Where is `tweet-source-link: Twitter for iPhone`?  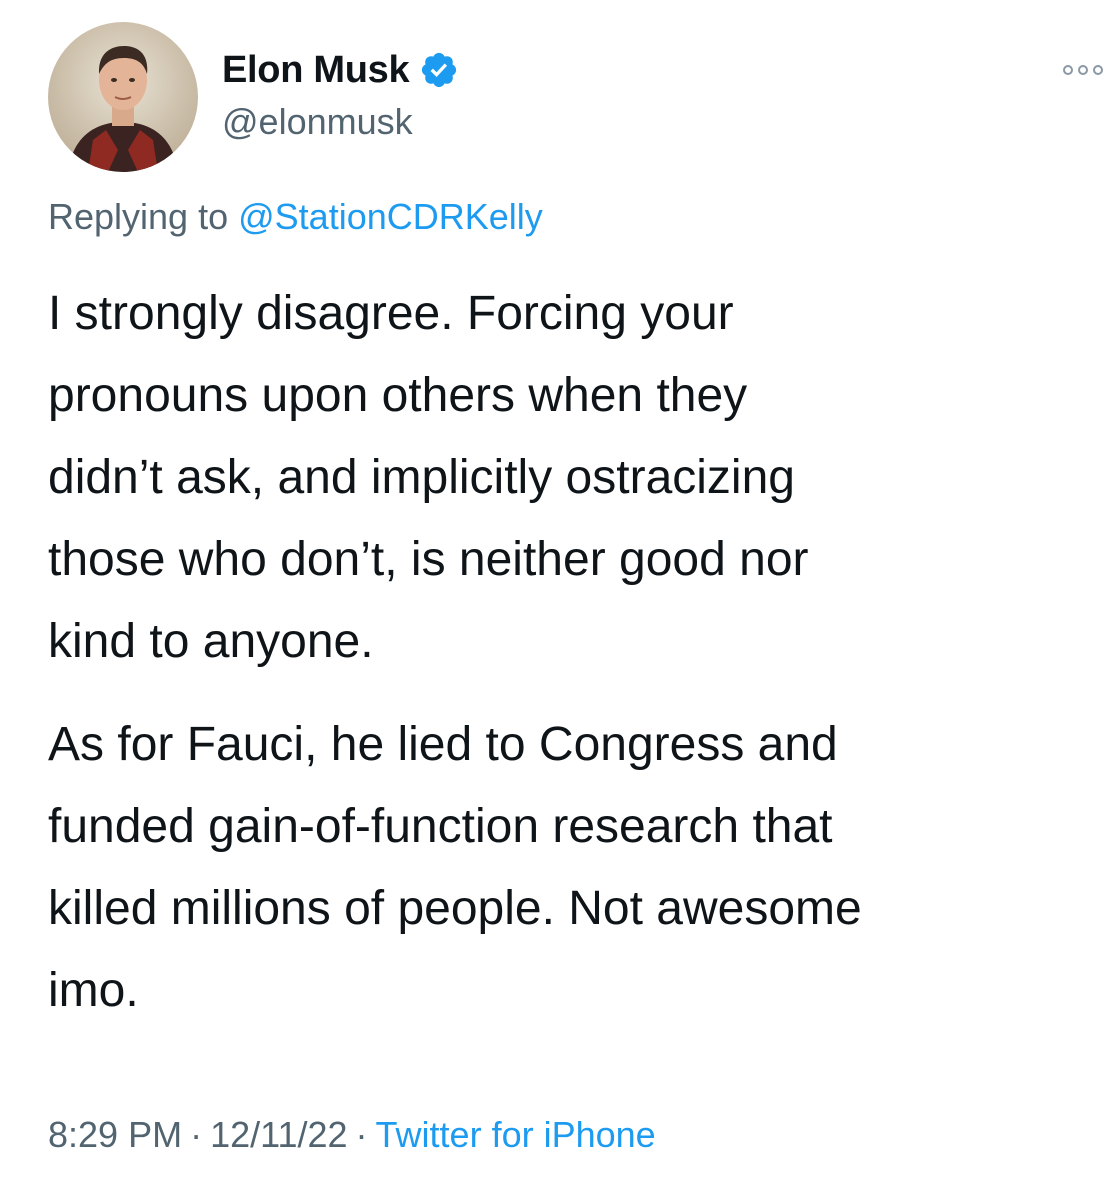
tweet-source-link: Twitter for iPhone is located at coordinates (516, 1134).